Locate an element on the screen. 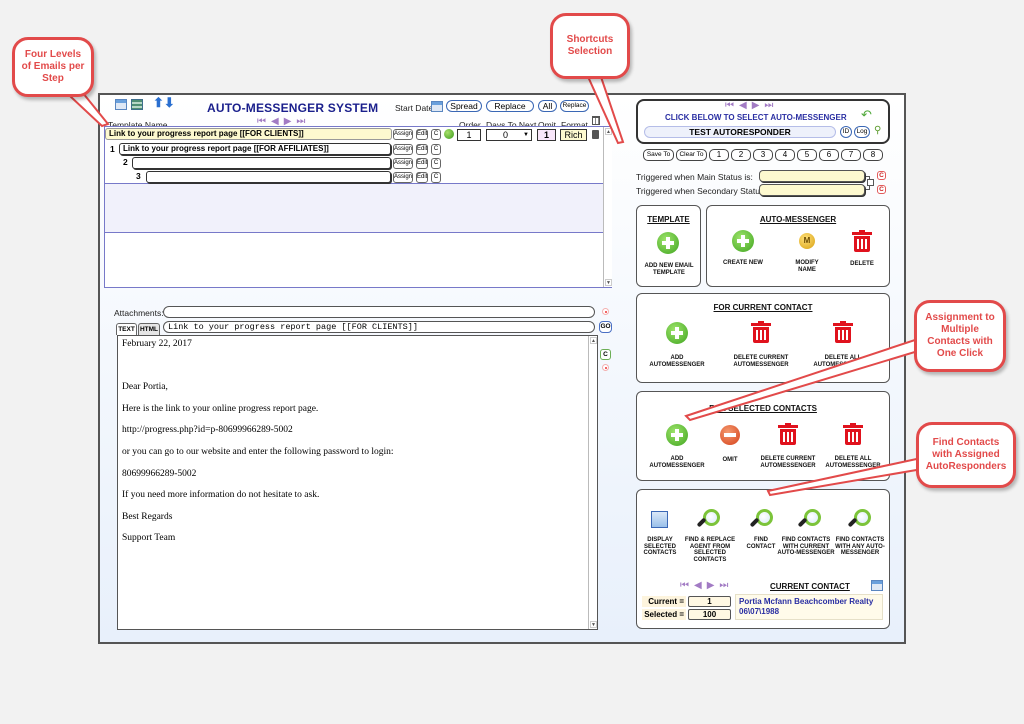 This screenshot has width=1024, height=724. display-contacts-icon is located at coordinates (659, 519).